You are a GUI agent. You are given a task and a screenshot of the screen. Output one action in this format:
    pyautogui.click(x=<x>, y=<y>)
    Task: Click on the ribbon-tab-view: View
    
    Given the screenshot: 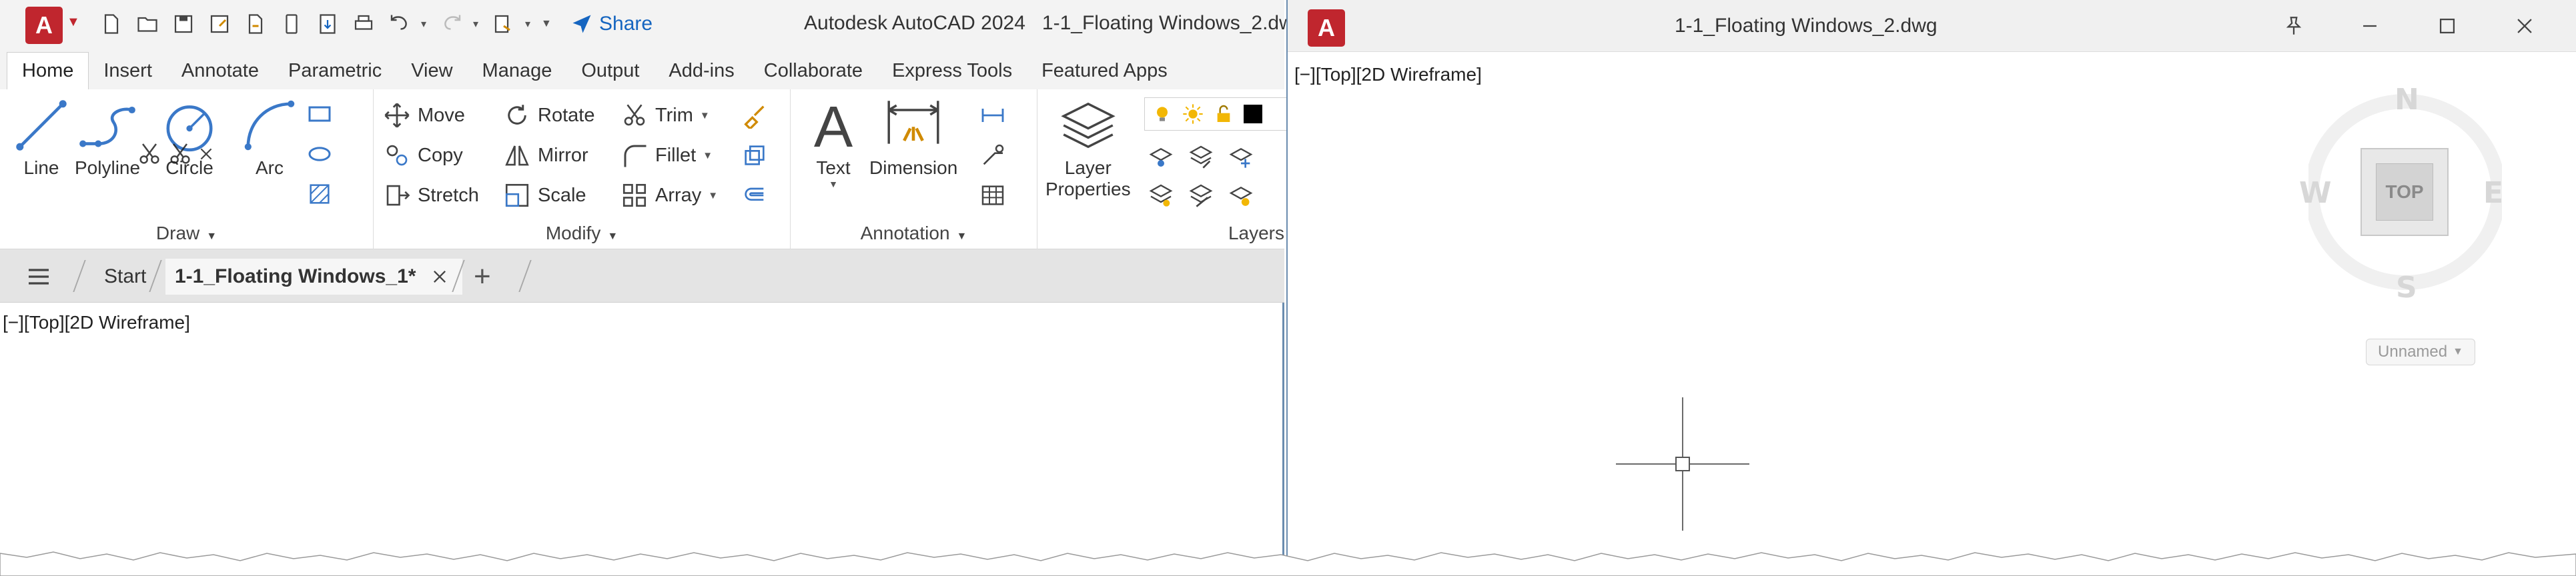 What is the action you would take?
    pyautogui.click(x=431, y=70)
    